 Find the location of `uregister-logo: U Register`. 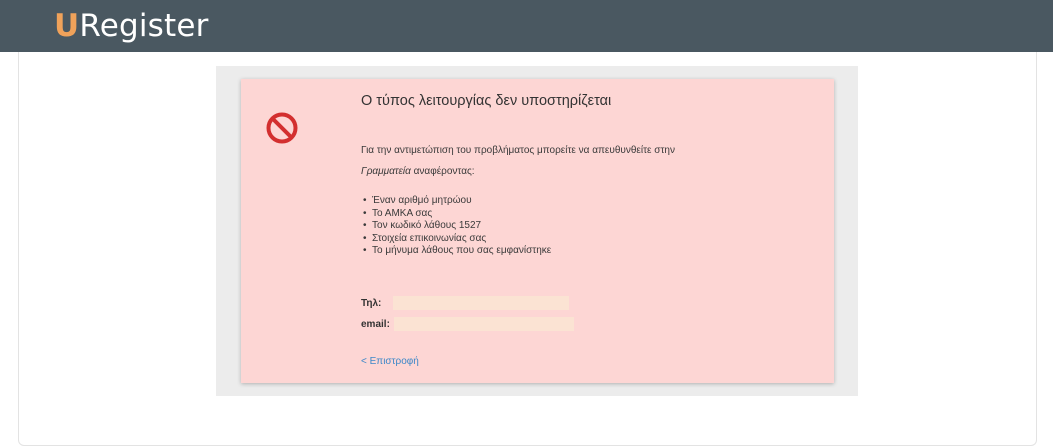

uregister-logo: U Register is located at coordinates (131, 26).